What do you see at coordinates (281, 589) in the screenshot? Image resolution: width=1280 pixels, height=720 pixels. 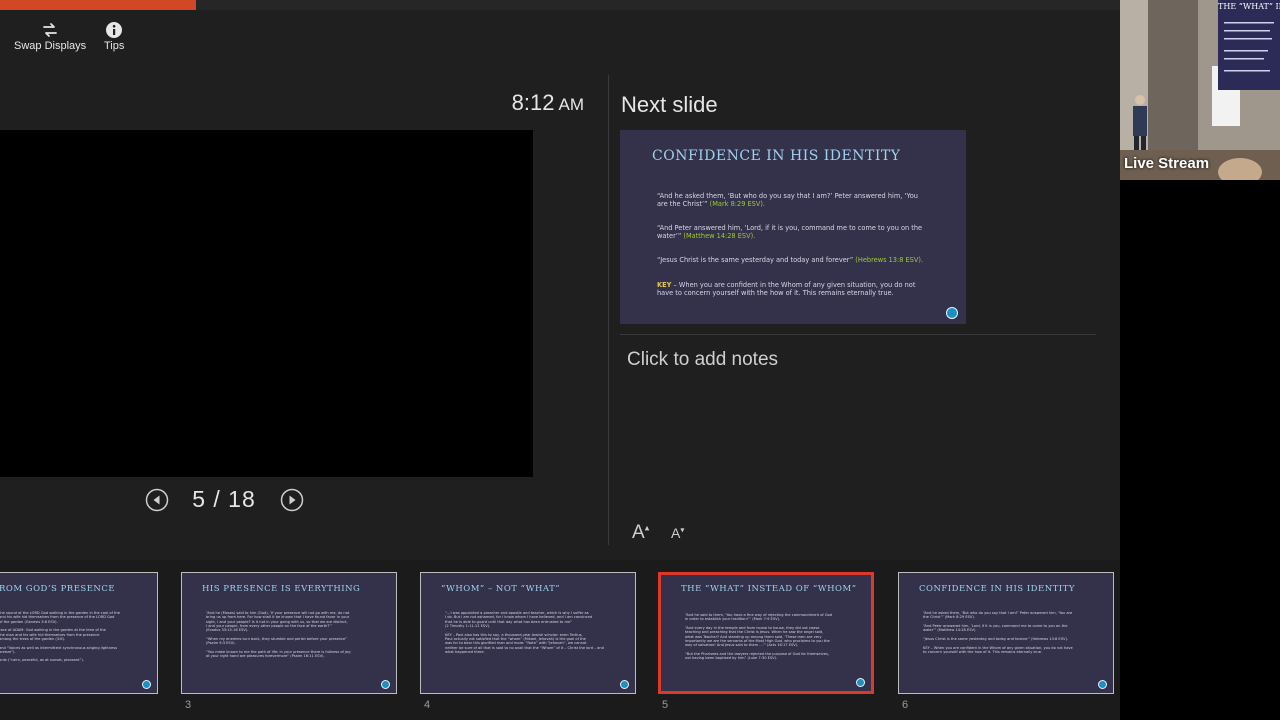 I see `thumbnail-title: HIS PRESENCE IS EVERYTHING` at bounding box center [281, 589].